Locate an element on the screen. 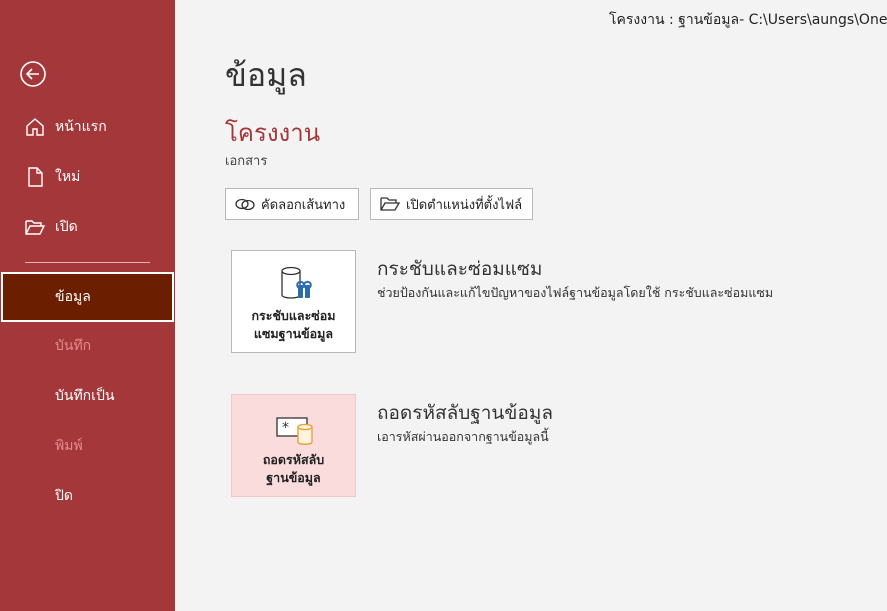  nav-item-save-as: บันทึกเป็น is located at coordinates (87, 396).